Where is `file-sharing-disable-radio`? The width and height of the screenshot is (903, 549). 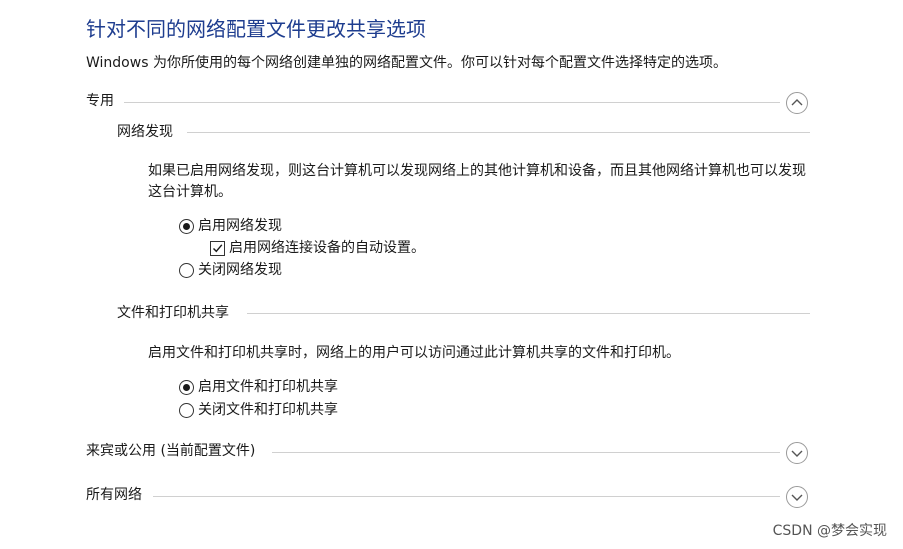 file-sharing-disable-radio is located at coordinates (186, 410).